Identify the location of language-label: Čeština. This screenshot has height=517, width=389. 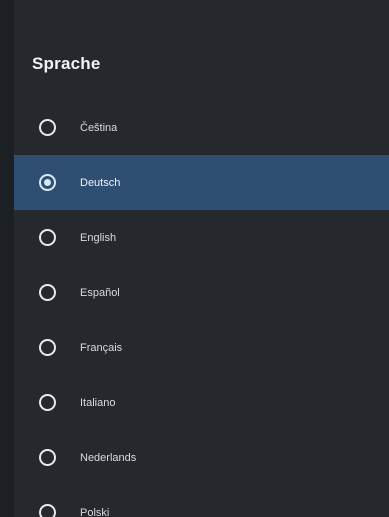
(99, 127).